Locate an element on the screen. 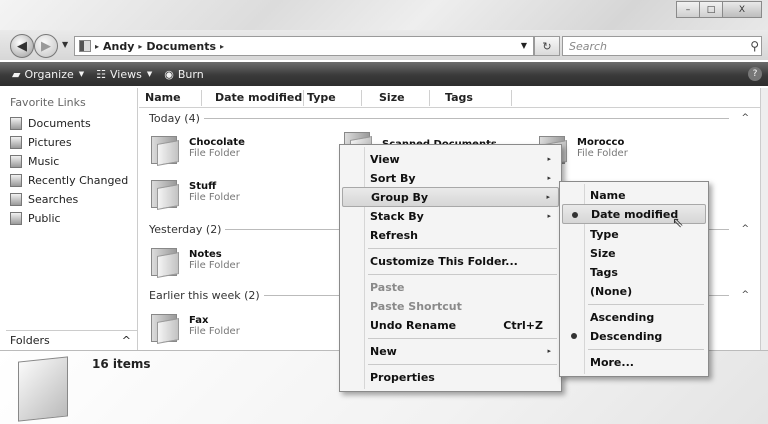  menu-item-properties: Properties is located at coordinates (450, 377).